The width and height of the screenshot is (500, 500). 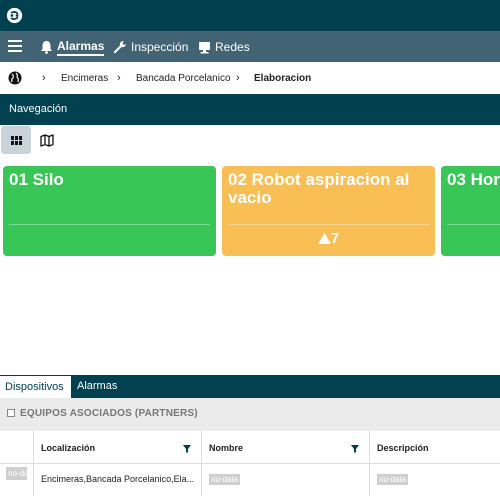 I want to click on bottom-tabs: Dispositivos Alarmas, so click(x=250, y=386).